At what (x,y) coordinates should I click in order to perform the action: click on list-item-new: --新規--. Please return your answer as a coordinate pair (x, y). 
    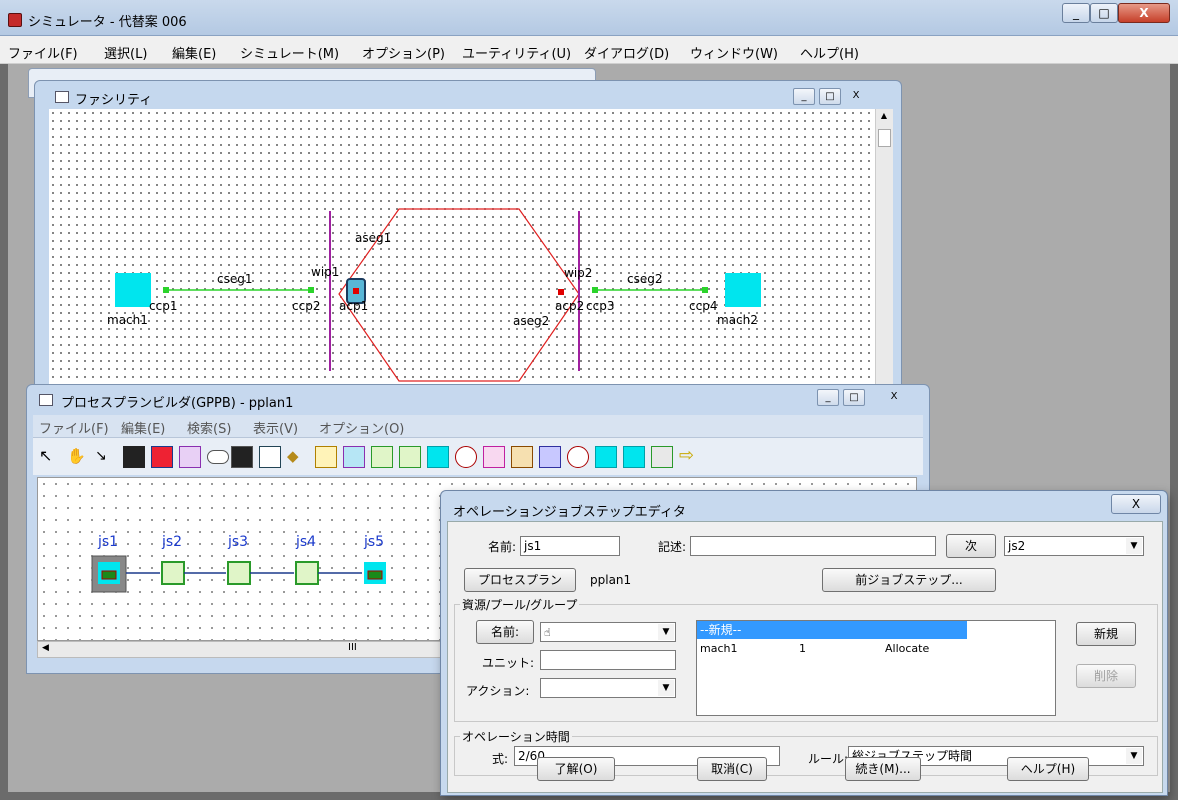
    Looking at the image, I should click on (832, 630).